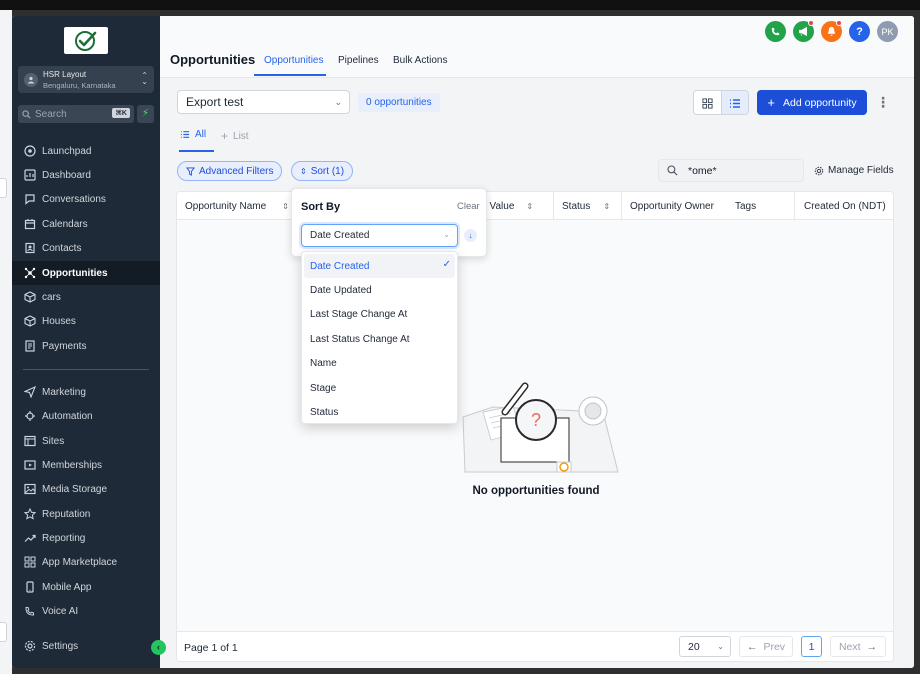  I want to click on advanced-filters-button: Advanced Filters, so click(230, 171).